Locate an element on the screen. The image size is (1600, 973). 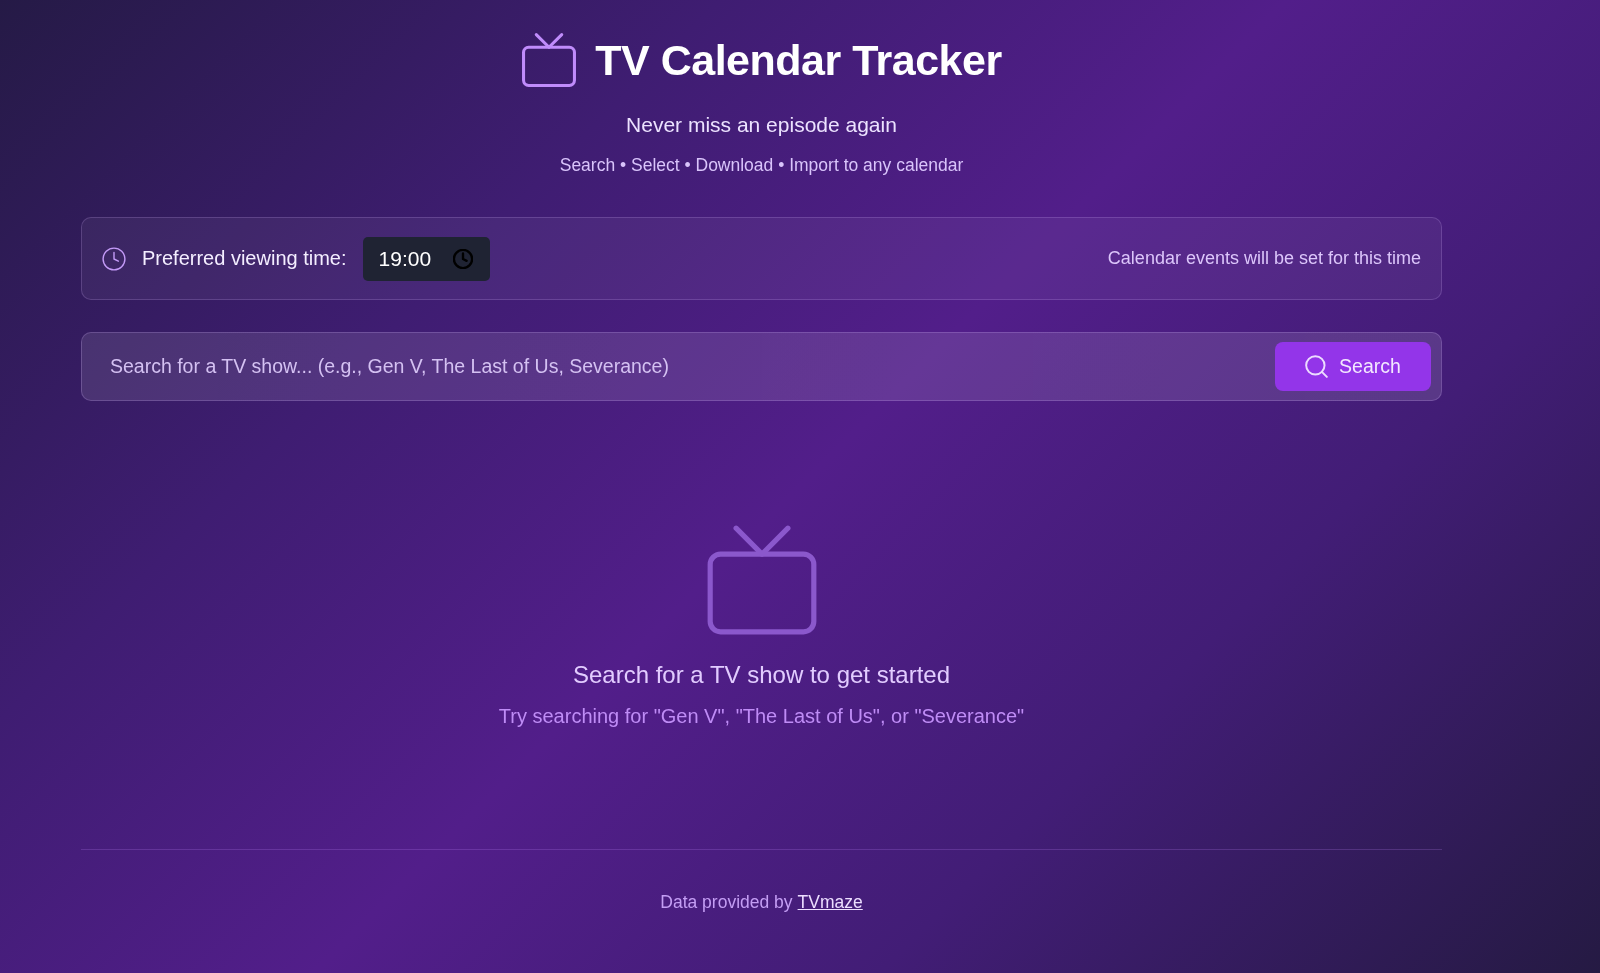
search-input: Search for a TV show... (e.g., Gen V, The Last of Us, Severance) is located at coordinates (678, 366).